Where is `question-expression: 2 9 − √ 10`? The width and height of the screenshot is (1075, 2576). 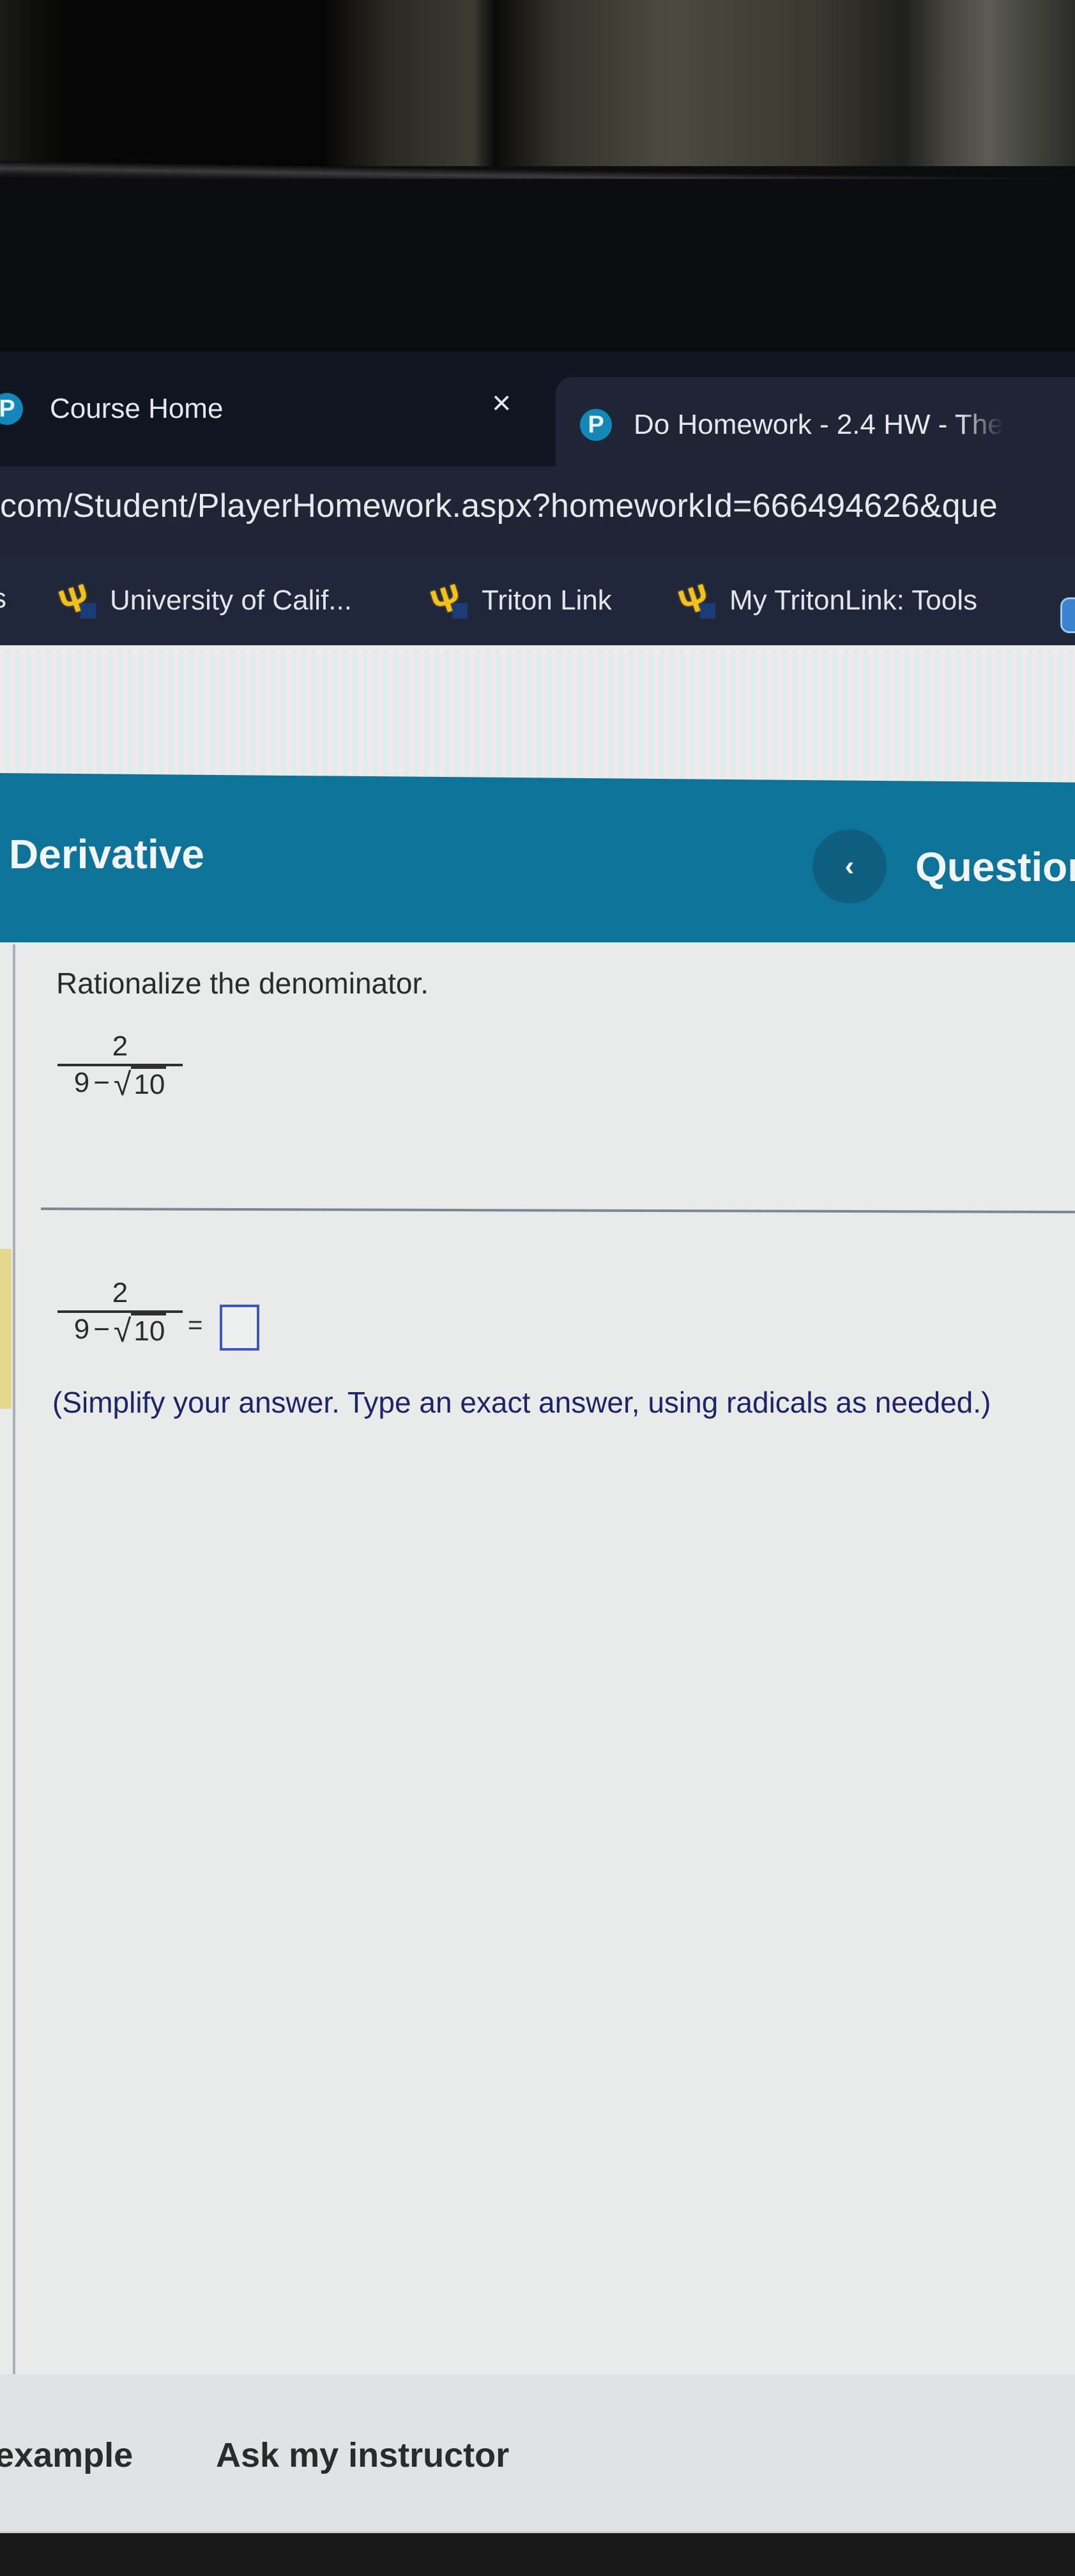
question-expression: 2 9 − √ 10 is located at coordinates (120, 1065).